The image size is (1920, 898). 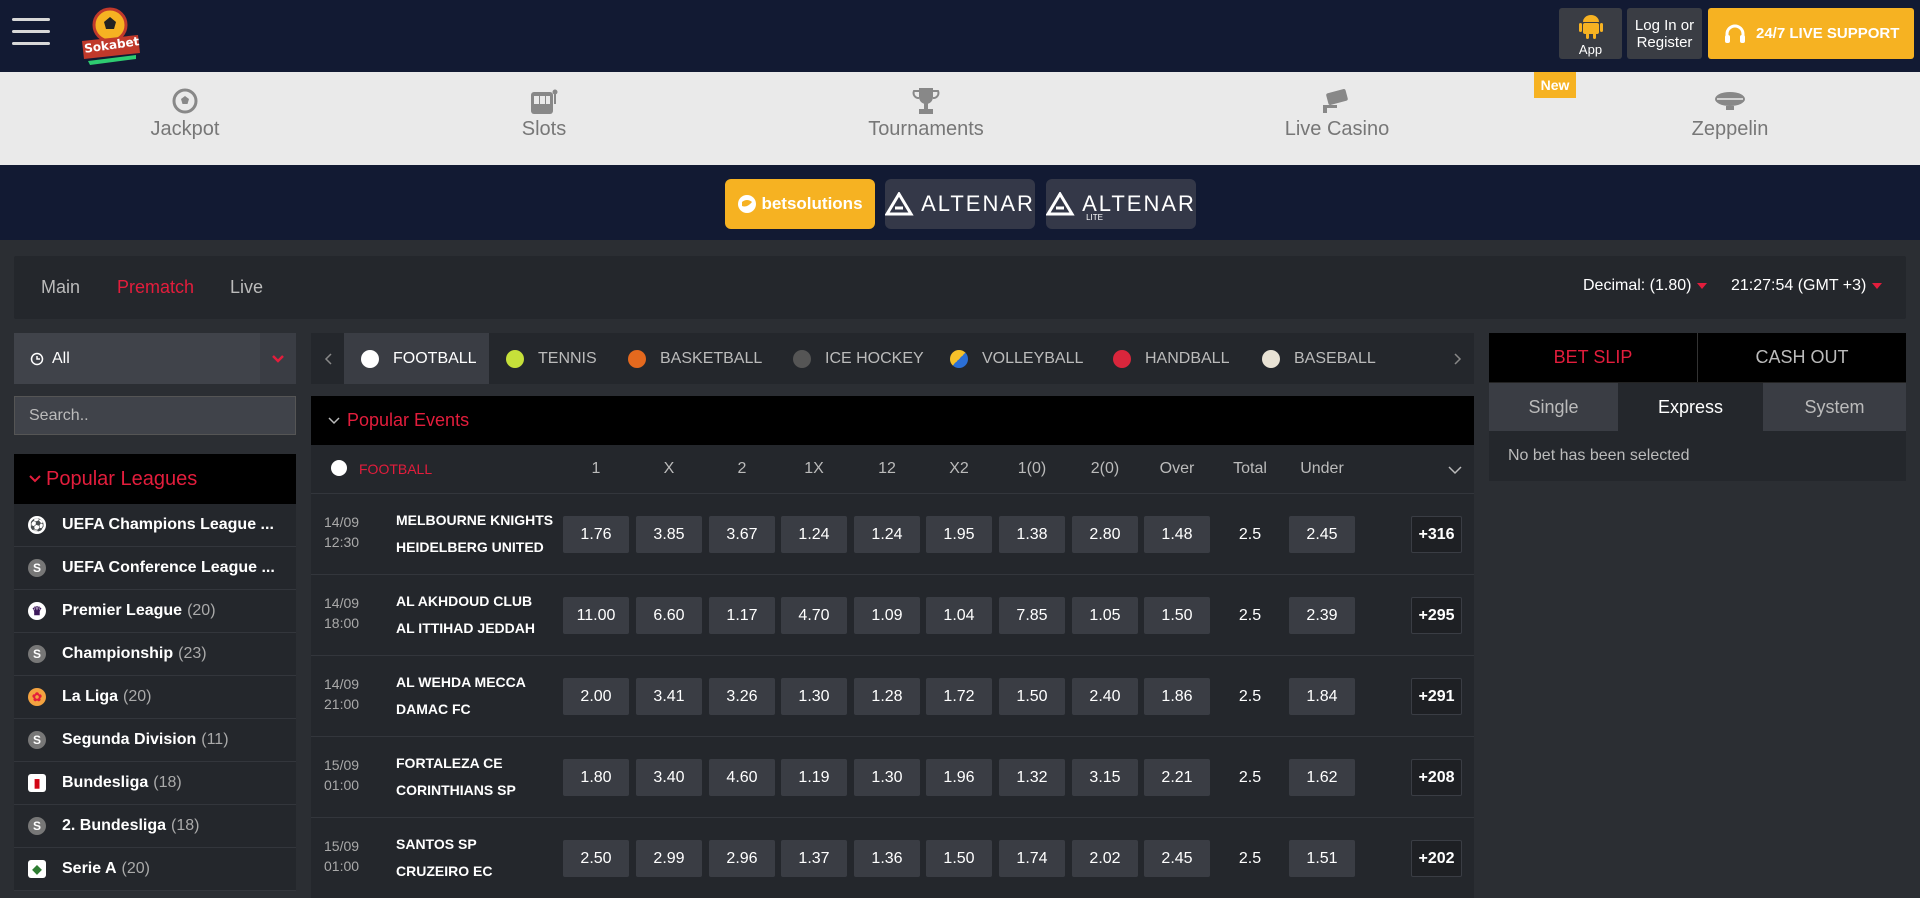 What do you see at coordinates (1105, 534) in the screenshot?
I see `odds-button: 2.80` at bounding box center [1105, 534].